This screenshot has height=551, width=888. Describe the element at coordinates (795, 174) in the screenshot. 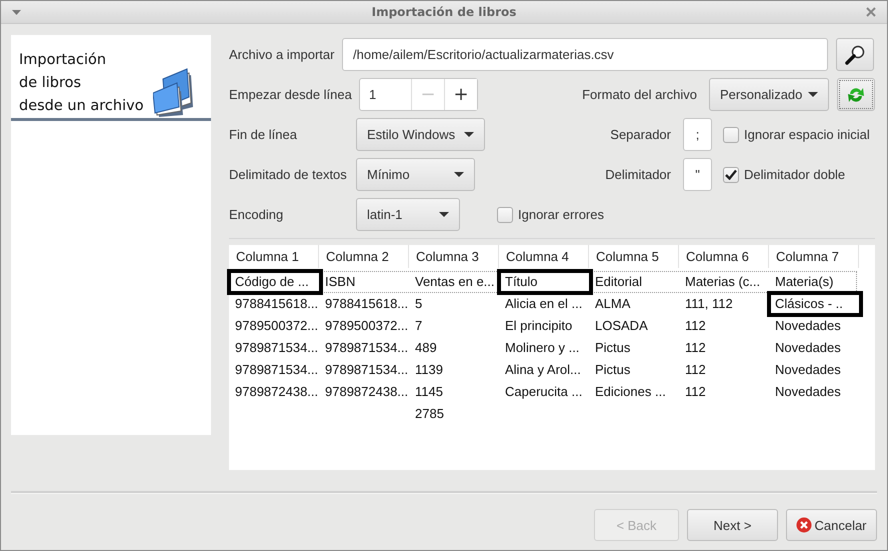

I see `checkbox-label: Delimitador doble` at that location.